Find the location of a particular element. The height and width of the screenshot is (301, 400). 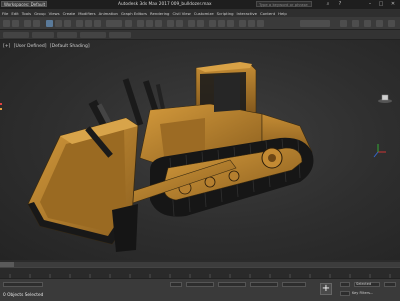

z-coordinate-field is located at coordinates (264, 284).